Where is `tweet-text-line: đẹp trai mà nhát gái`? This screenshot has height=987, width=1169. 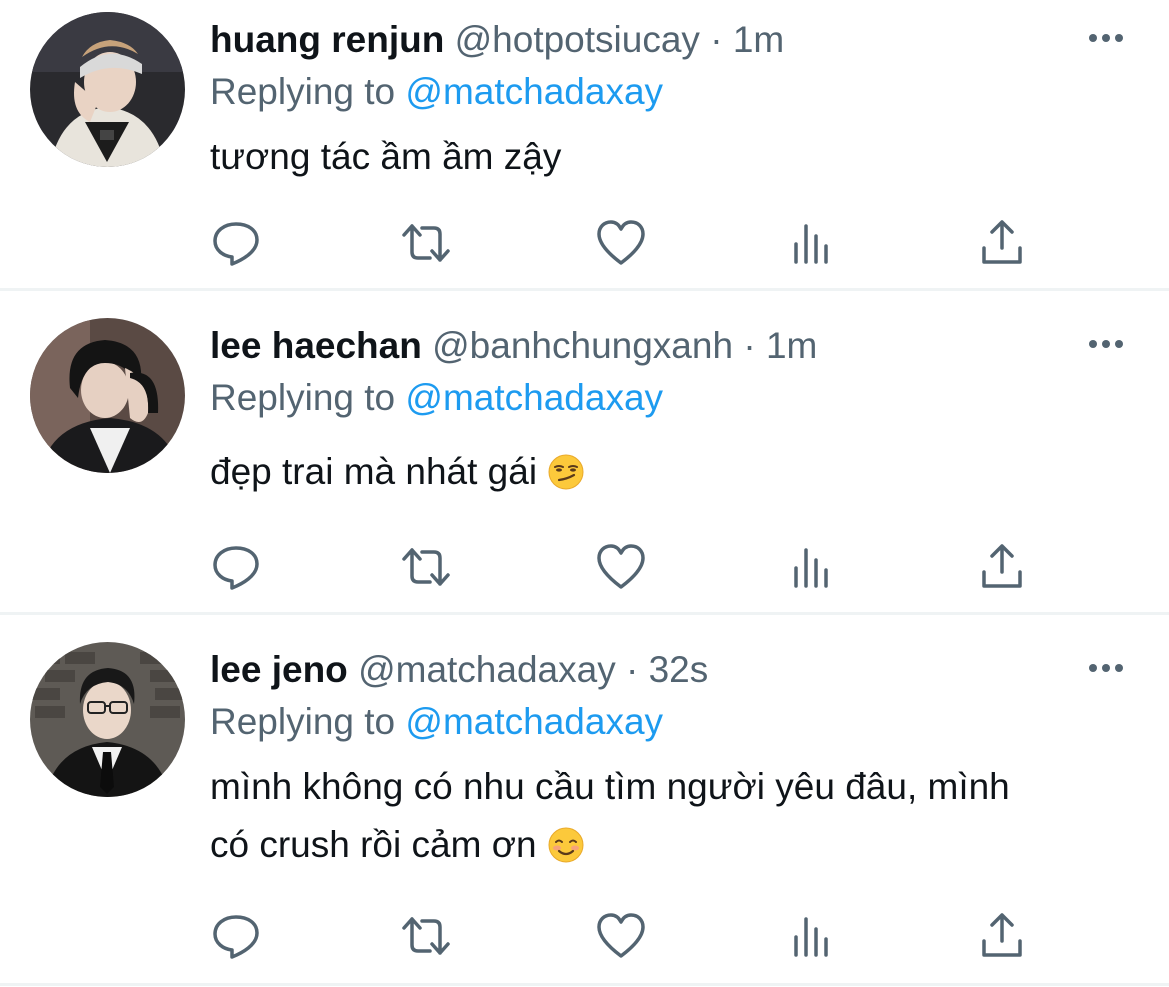 tweet-text-line: đẹp trai mà nhát gái is located at coordinates (670, 472).